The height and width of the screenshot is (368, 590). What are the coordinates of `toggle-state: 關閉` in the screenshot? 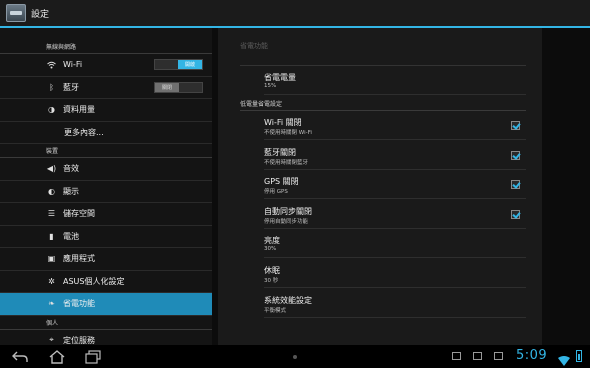 It's located at (167, 87).